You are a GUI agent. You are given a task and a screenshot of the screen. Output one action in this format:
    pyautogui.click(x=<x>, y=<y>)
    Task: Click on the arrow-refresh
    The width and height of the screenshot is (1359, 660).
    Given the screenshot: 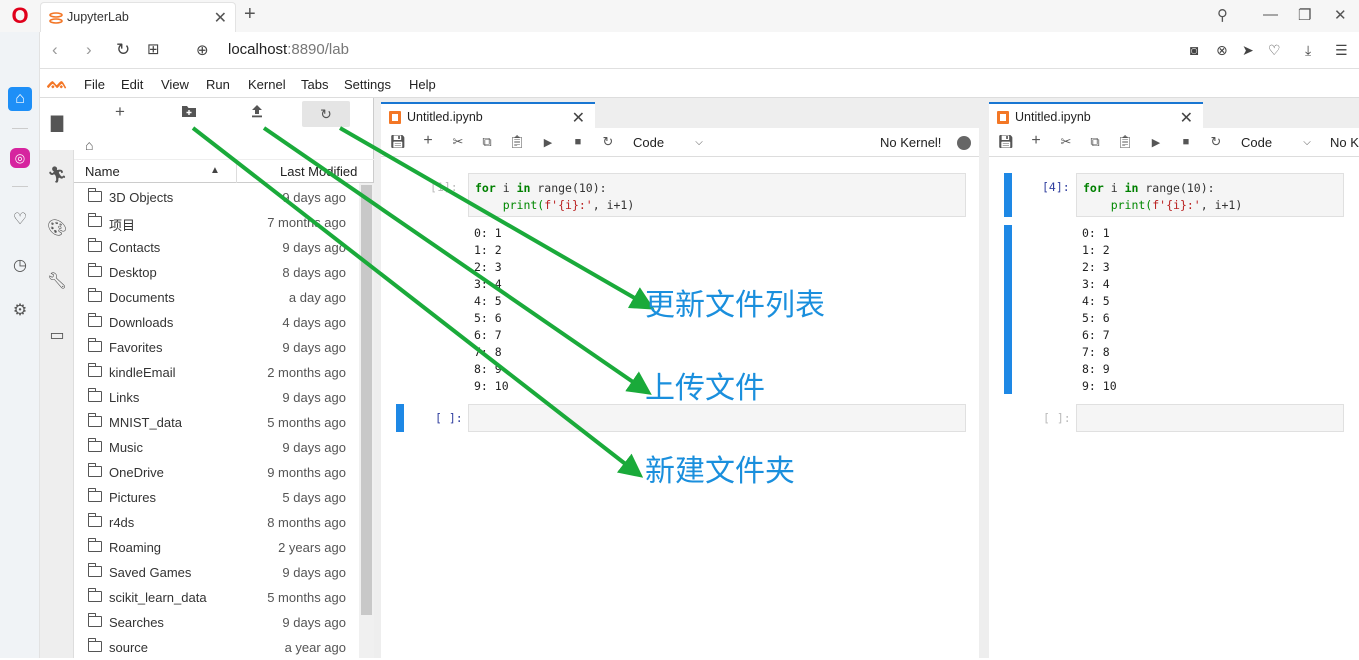 What is the action you would take?
    pyautogui.click(x=497, y=218)
    